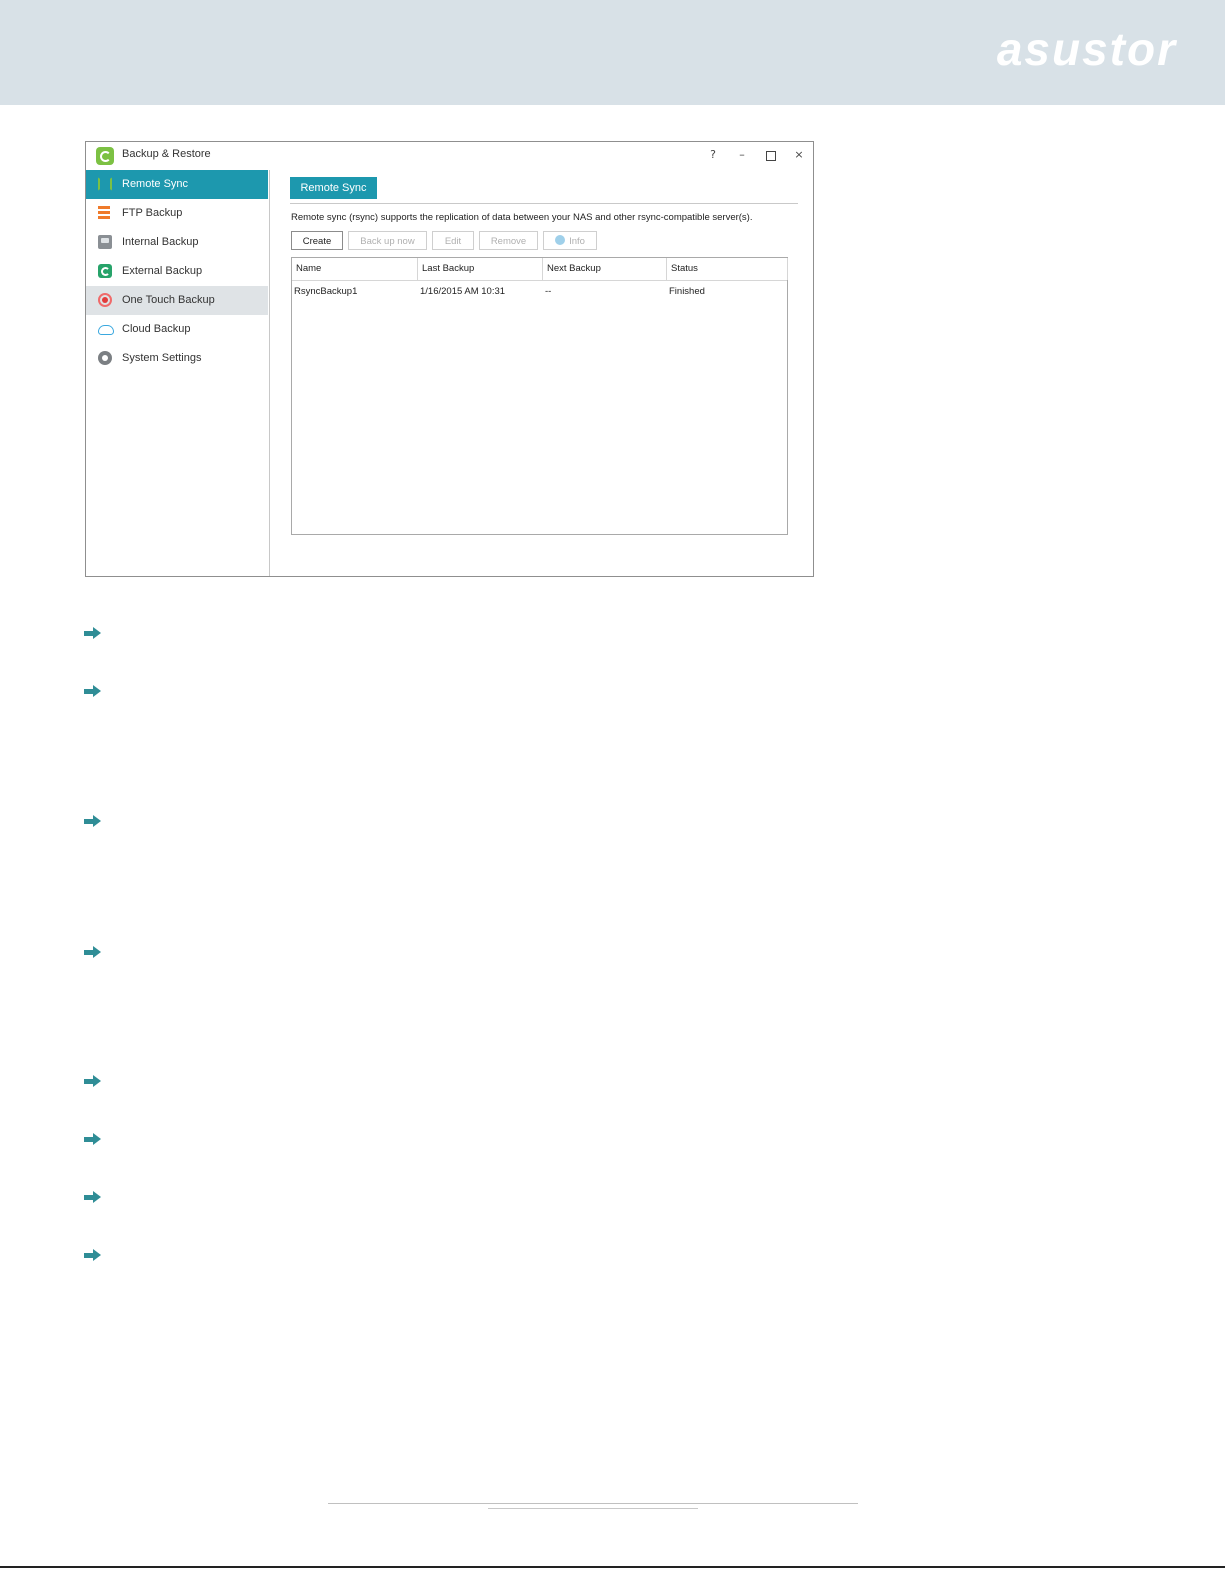 The width and height of the screenshot is (1225, 1585). I want to click on cloud-icon, so click(106, 330).